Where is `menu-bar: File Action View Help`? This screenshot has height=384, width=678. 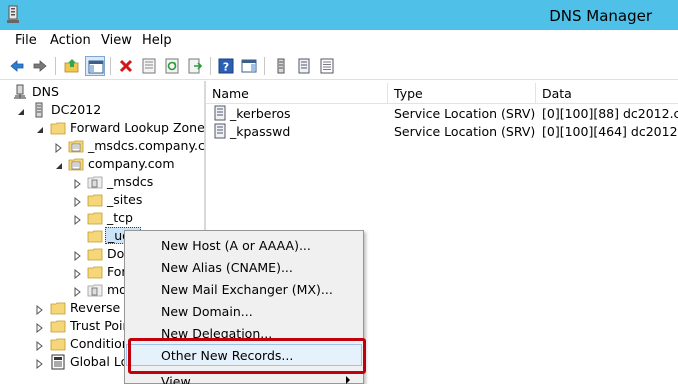 menu-bar: File Action View Help is located at coordinates (339, 41).